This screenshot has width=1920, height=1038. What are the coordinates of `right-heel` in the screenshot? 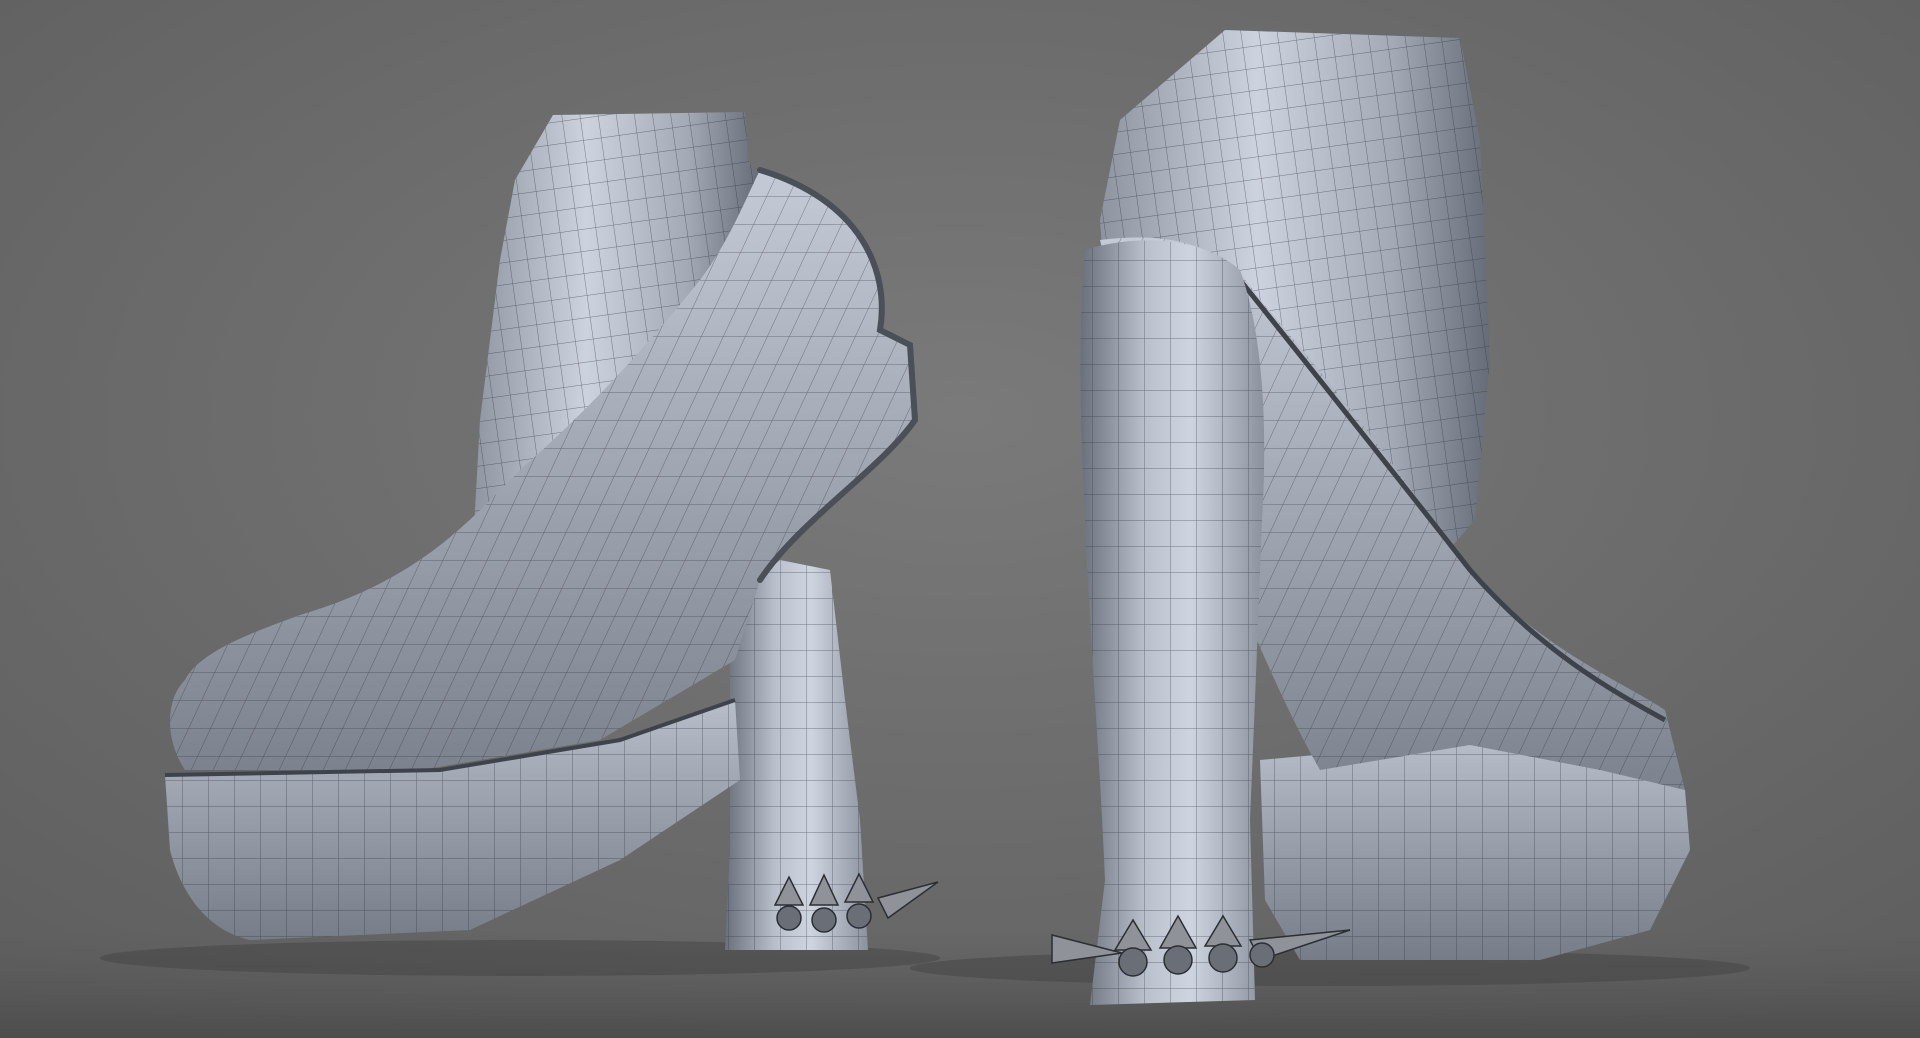 It's located at (1172, 622).